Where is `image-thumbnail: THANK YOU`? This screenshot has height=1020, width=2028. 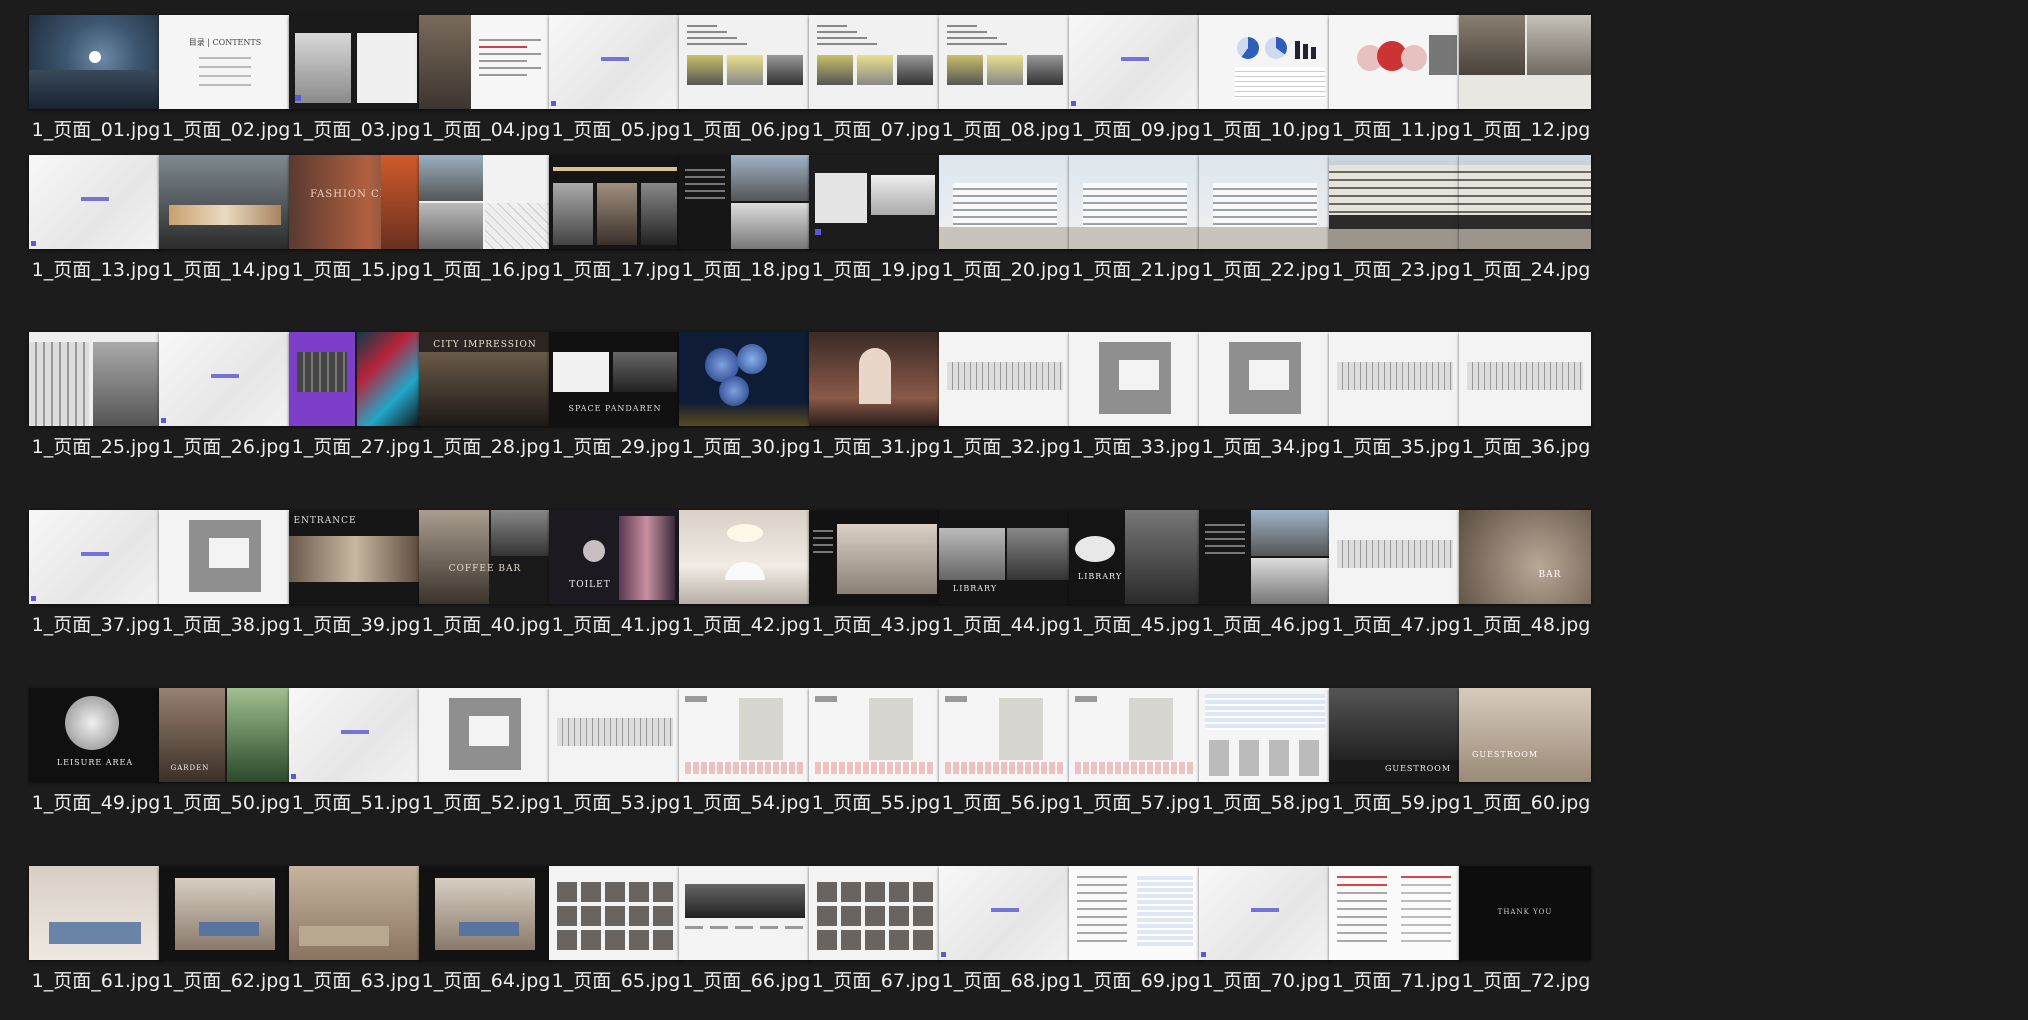 image-thumbnail: THANK YOU is located at coordinates (1525, 913).